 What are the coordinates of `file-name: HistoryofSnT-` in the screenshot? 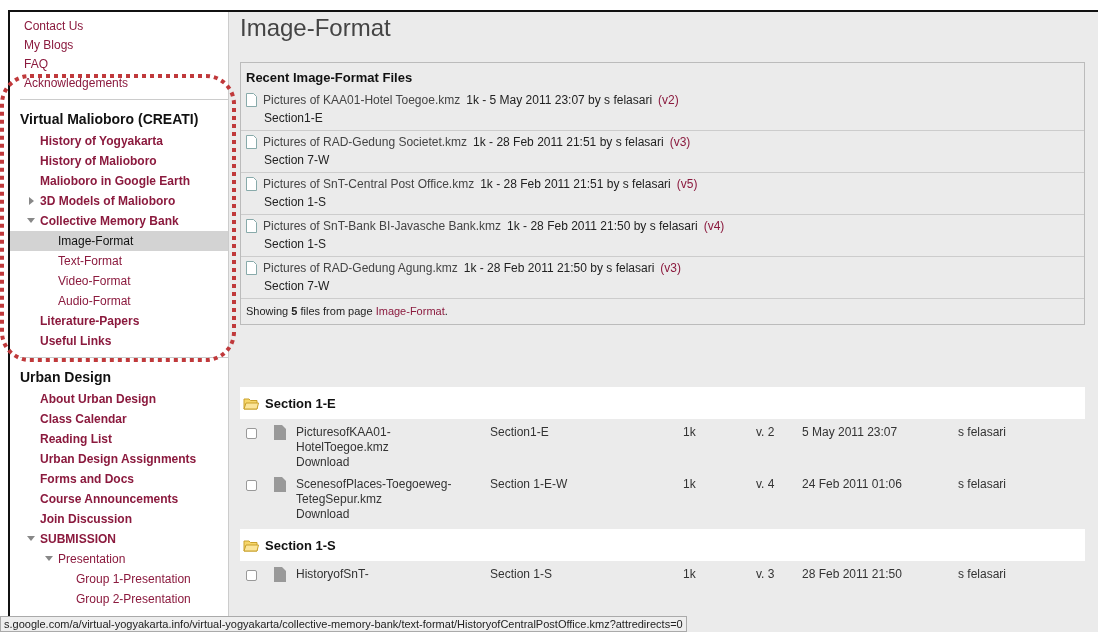 It's located at (393, 574).